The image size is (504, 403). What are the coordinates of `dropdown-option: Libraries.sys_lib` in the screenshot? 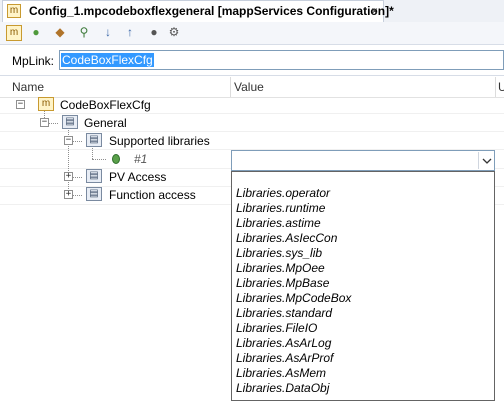 It's located at (279, 253).